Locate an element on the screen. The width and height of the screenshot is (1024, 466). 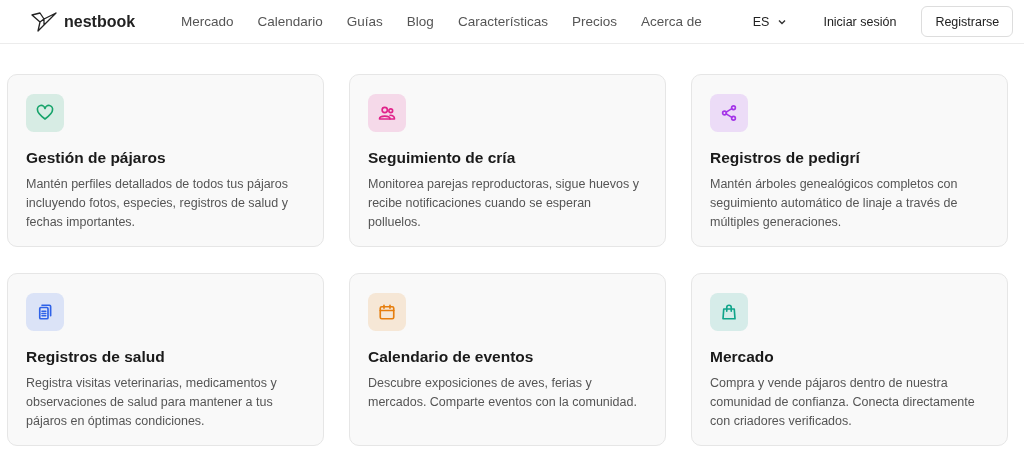
feature-title: Registros de pedigrí is located at coordinates (785, 158).